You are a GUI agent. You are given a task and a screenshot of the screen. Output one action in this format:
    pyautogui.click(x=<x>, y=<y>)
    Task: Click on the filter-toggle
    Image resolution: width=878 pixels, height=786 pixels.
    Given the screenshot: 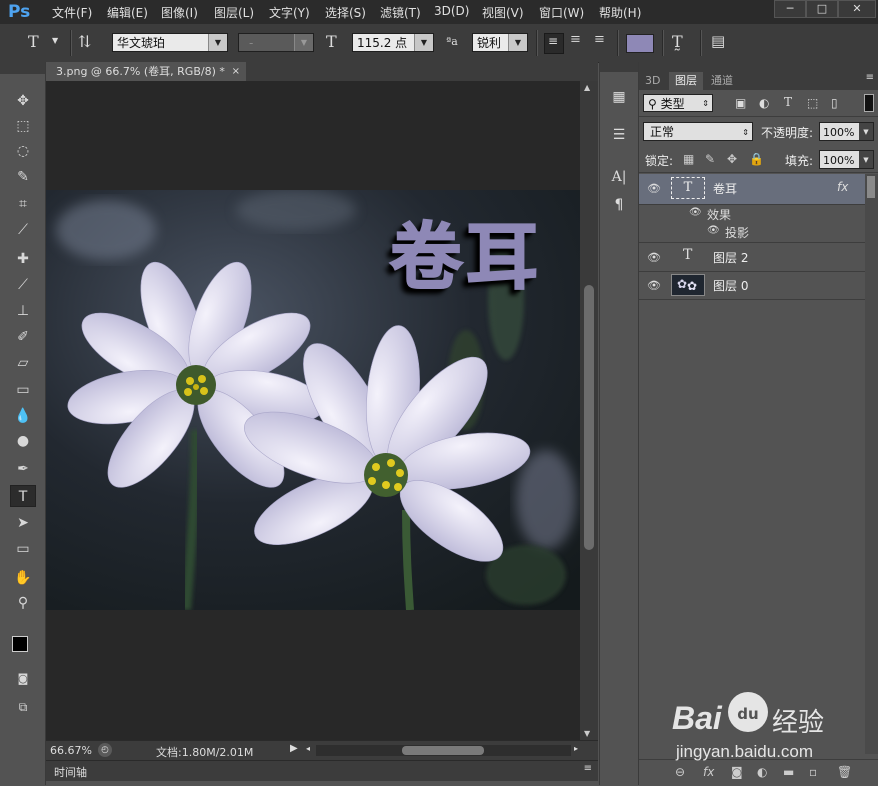 What is the action you would take?
    pyautogui.click(x=869, y=103)
    